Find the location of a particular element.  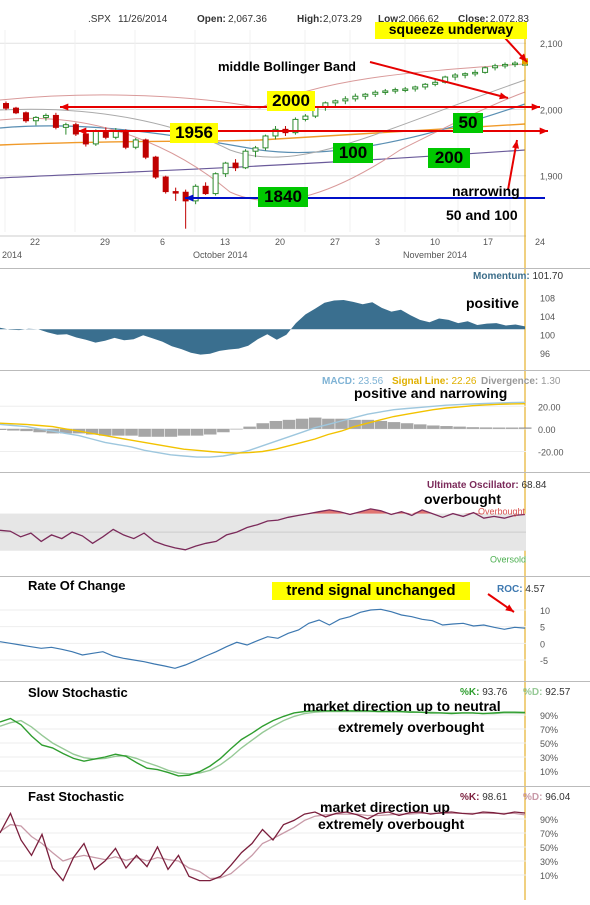

arrow-roc-head is located at coordinates (509, 608).